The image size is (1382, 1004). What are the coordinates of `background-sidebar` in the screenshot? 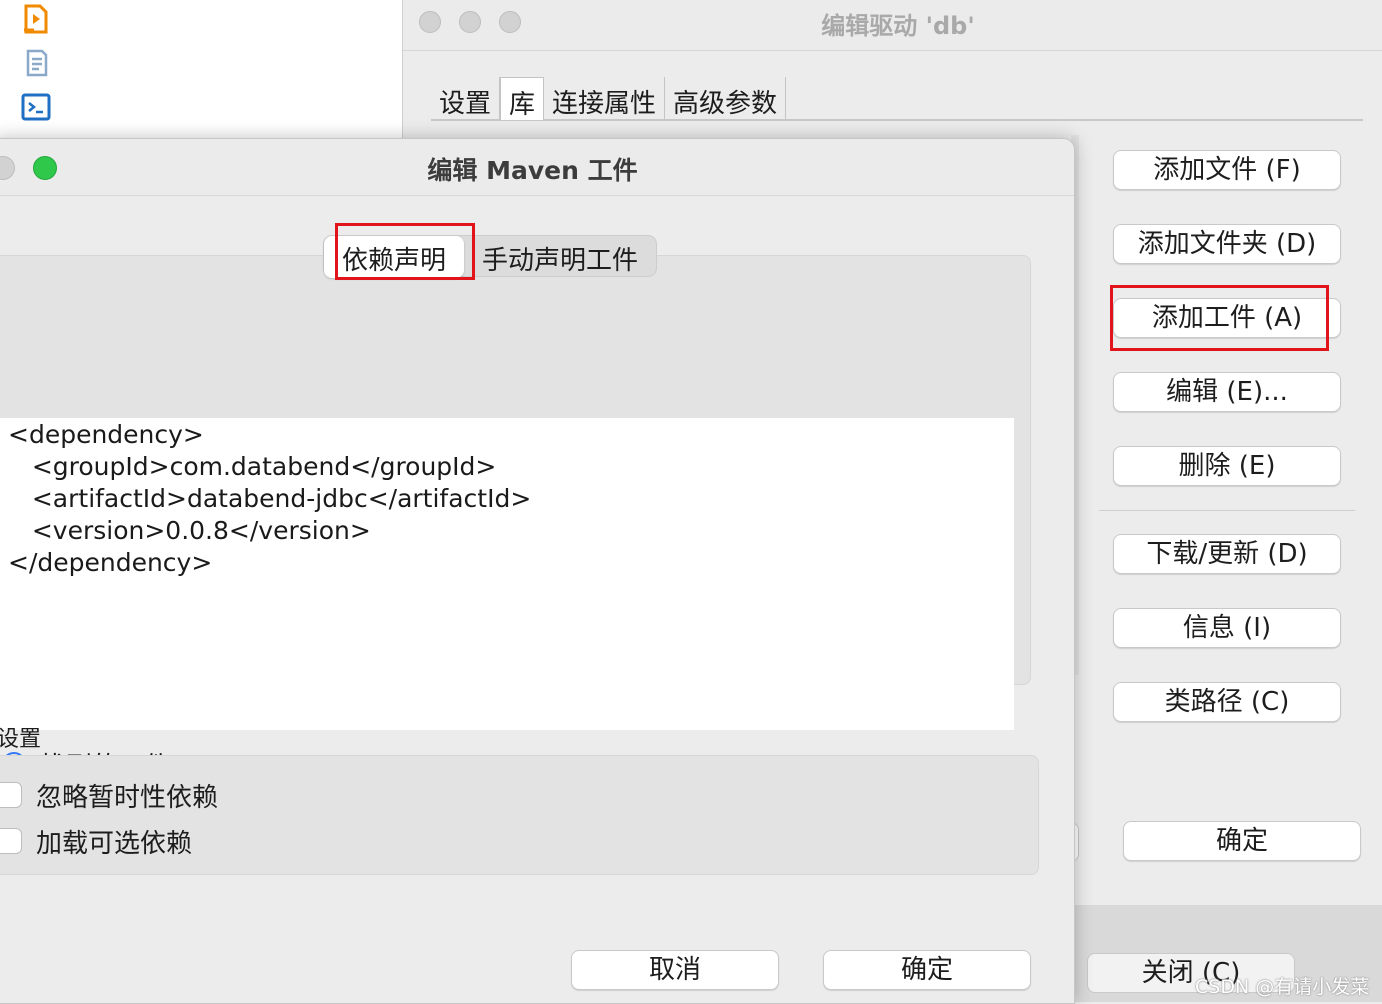 It's located at (201, 70).